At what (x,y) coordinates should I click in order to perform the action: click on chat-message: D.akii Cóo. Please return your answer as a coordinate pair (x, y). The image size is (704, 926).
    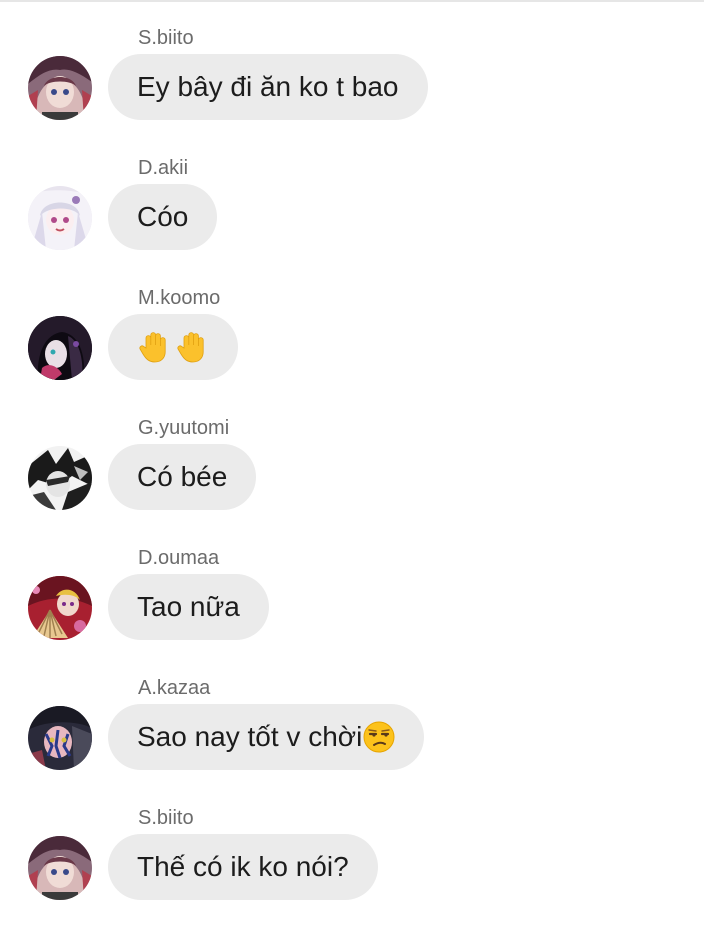
    Looking at the image, I should click on (352, 216).